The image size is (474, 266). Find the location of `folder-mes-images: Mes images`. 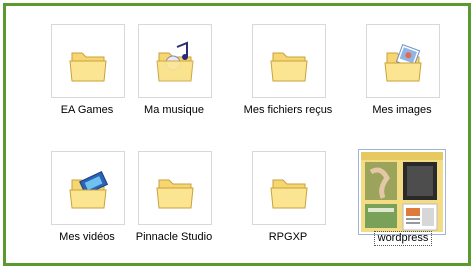

folder-mes-images: Mes images is located at coordinates (406, 74).